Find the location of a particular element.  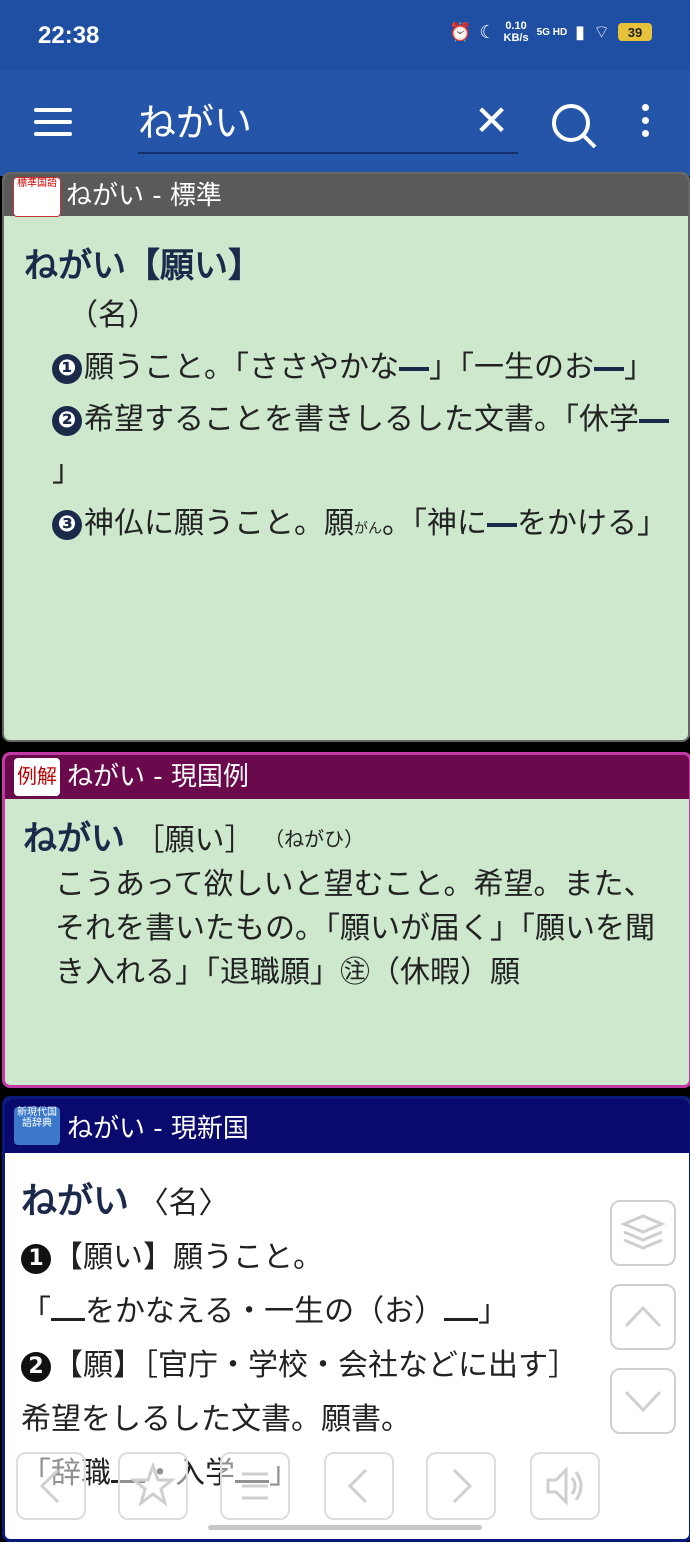

part-of-speech: 〈名〉 is located at coordinates (183, 1203).